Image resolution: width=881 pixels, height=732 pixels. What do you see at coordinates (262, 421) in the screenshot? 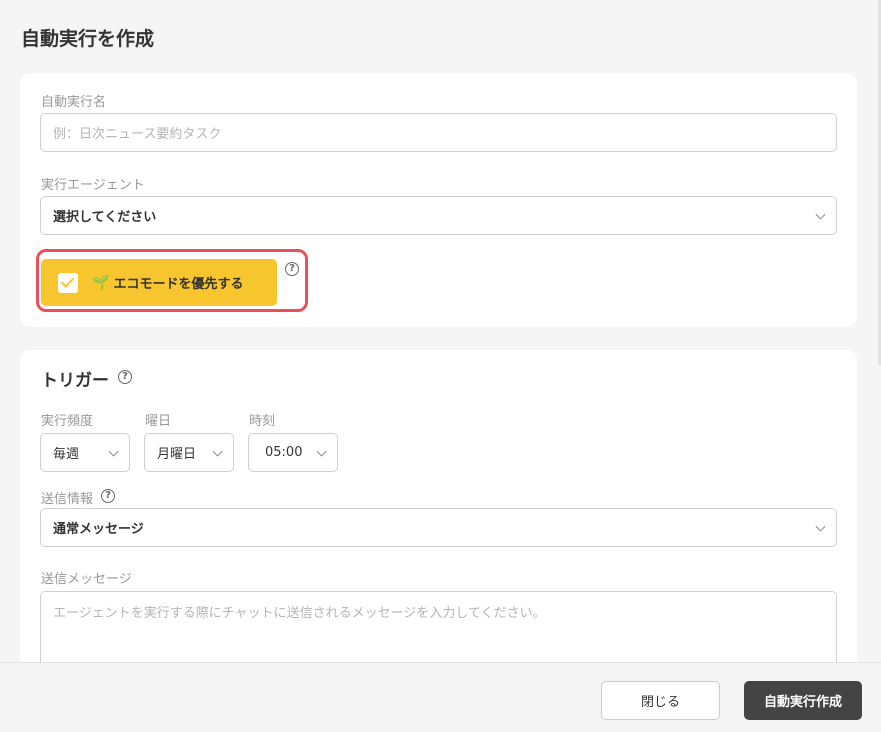
I see `time-label: 時刻` at bounding box center [262, 421].